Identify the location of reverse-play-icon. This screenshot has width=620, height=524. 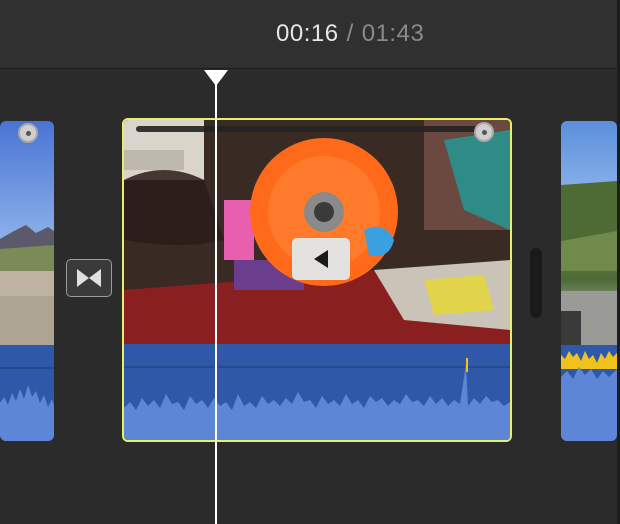
(321, 259).